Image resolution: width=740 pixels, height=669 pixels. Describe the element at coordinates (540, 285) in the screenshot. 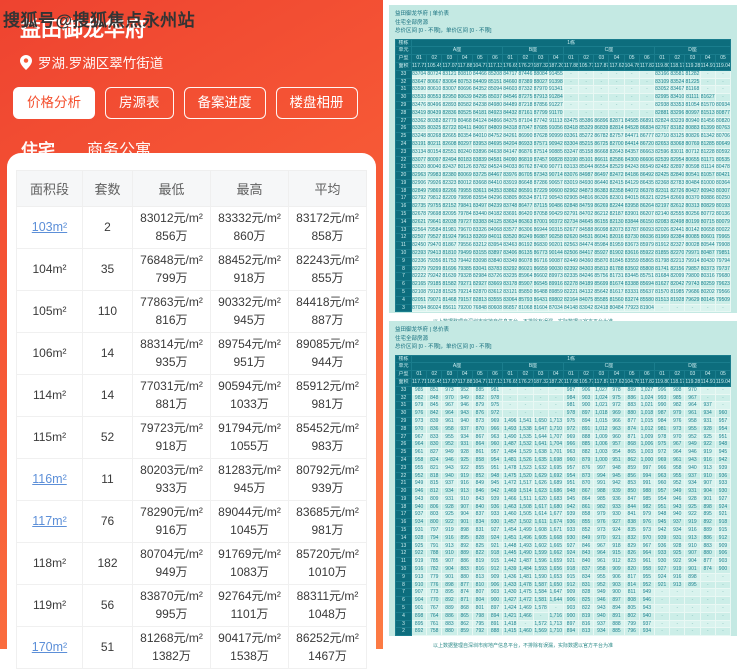

I see `price-cell: 86545` at that location.